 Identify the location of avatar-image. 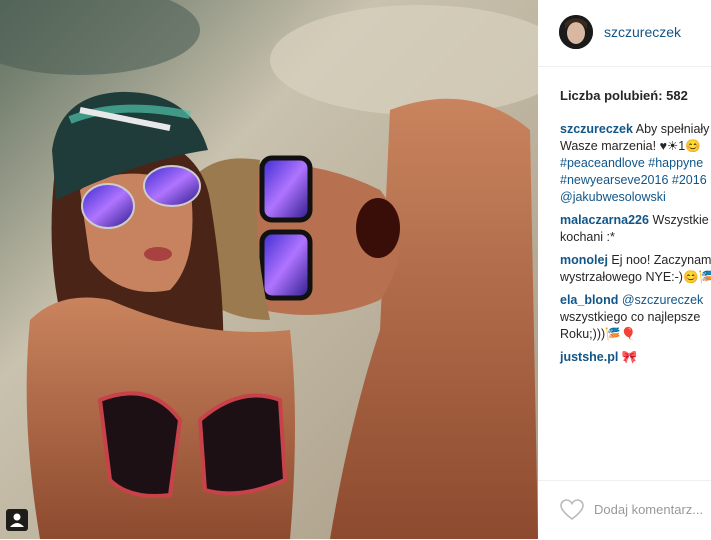
(576, 32).